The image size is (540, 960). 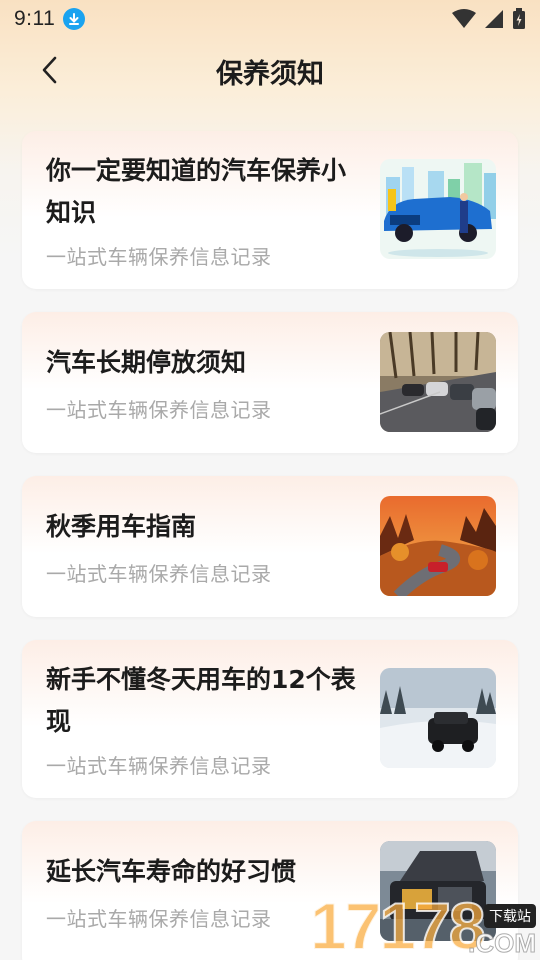 I want to click on battery-icon, so click(x=519, y=18).